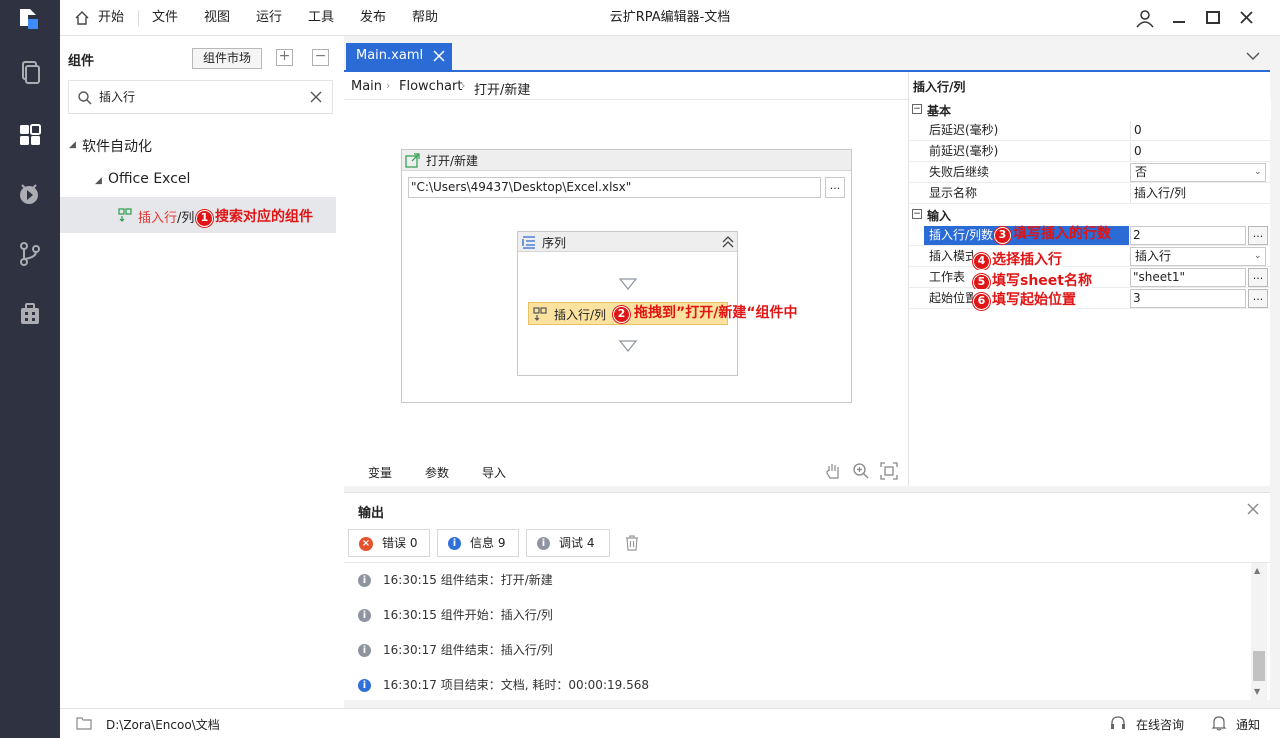  I want to click on tab-main-xaml: Main.xaml, so click(399, 57).